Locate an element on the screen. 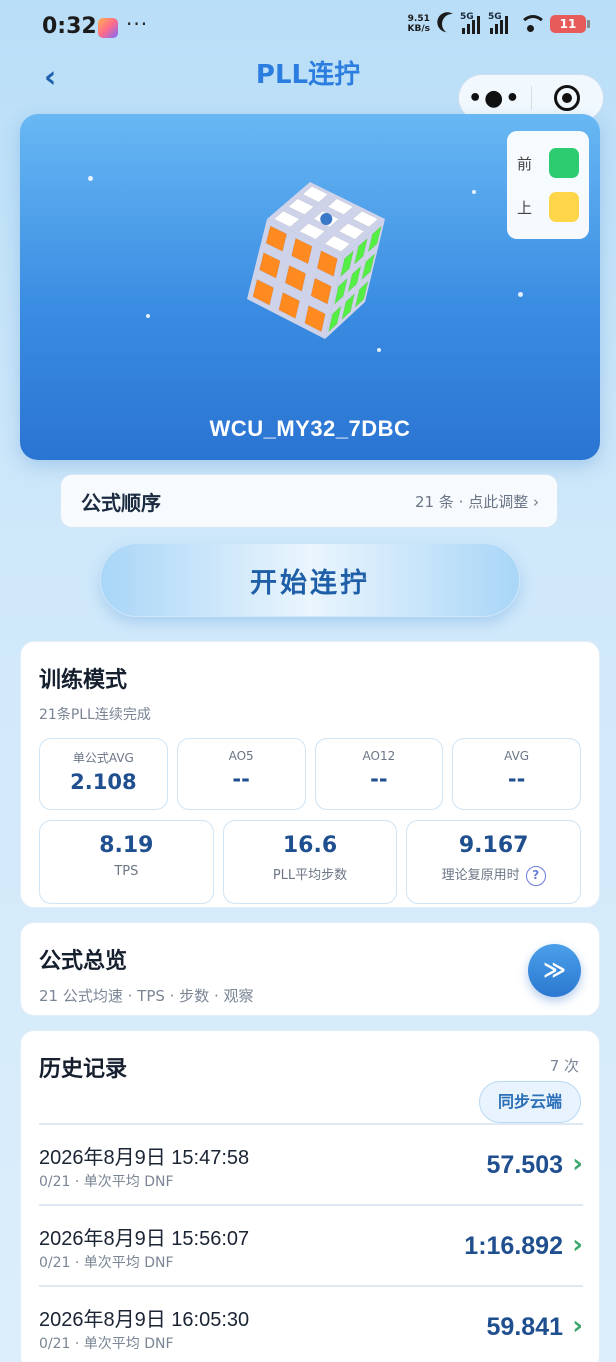 The width and height of the screenshot is (616, 1362). record-datetime: 2026年8月9日 15:56:07 is located at coordinates (144, 1239).